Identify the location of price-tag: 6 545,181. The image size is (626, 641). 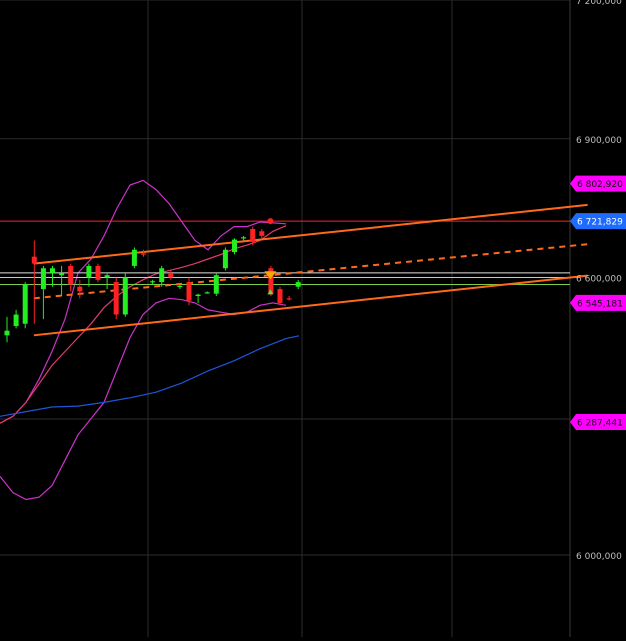
(598, 302).